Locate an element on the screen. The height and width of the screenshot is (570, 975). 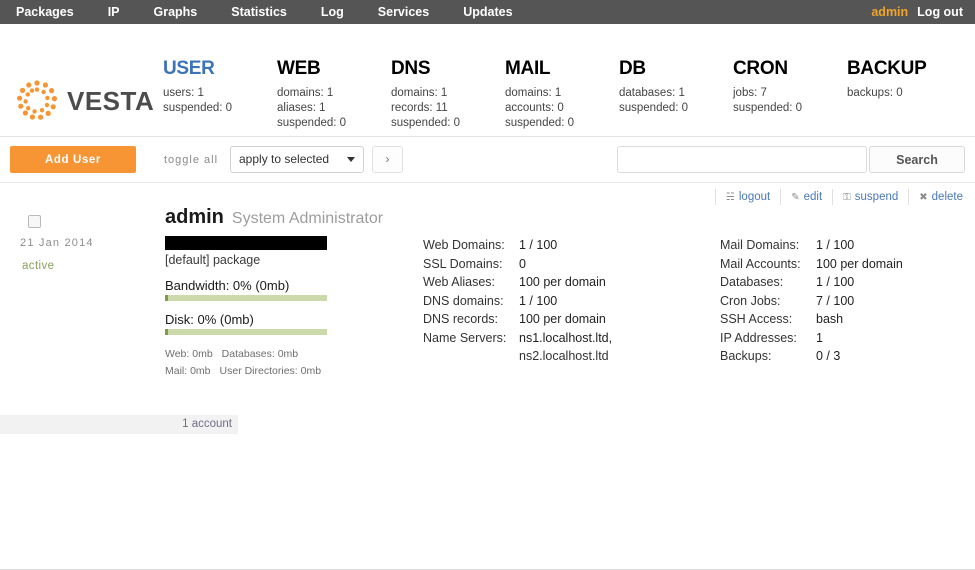
add-user-button: Add User is located at coordinates (73, 159).